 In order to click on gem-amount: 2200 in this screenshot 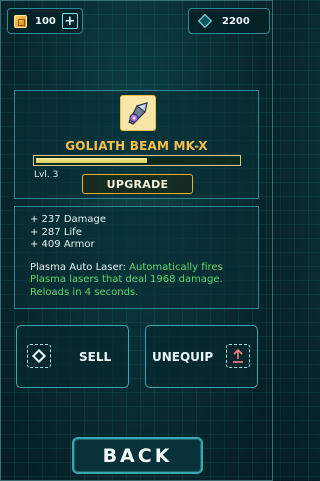, I will do `click(236, 21)`.